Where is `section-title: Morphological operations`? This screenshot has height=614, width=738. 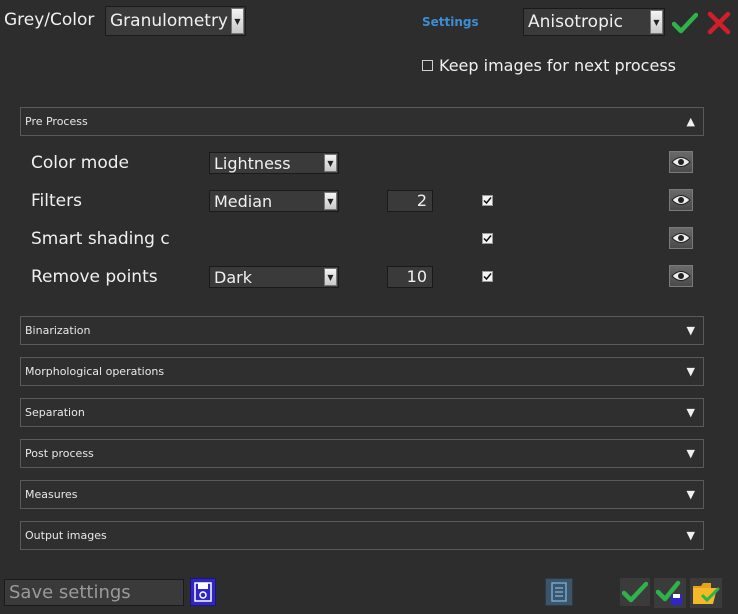
section-title: Morphological operations is located at coordinates (95, 371).